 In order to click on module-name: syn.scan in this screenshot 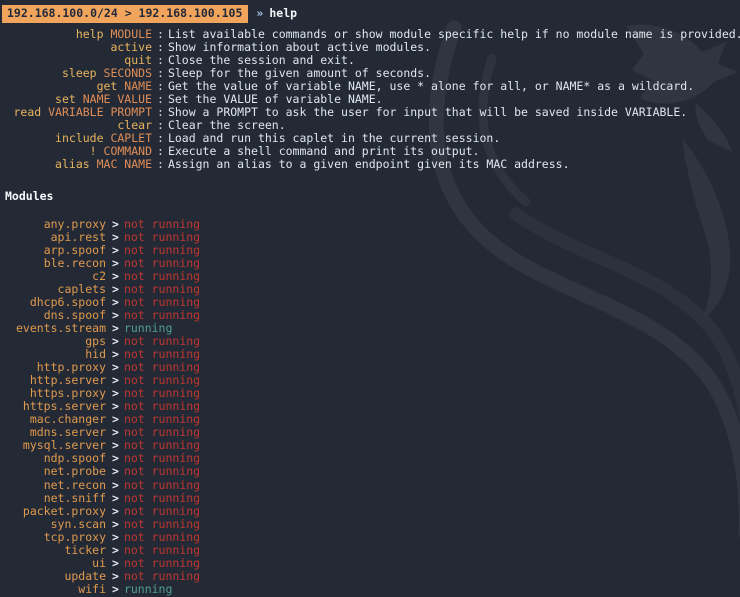, I will do `click(53, 524)`.